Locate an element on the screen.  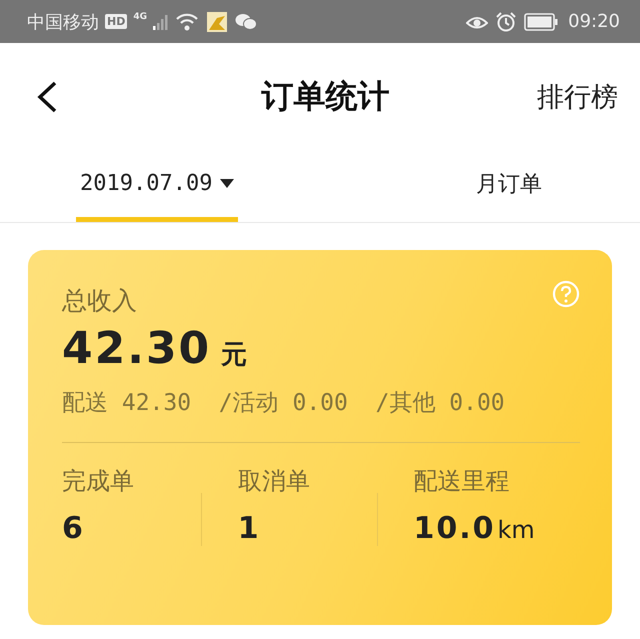
wifi-icon is located at coordinates (187, 21).